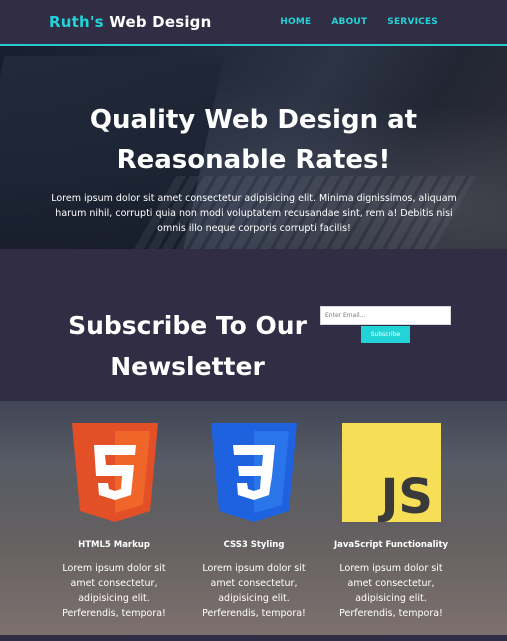 The image size is (507, 641). What do you see at coordinates (391, 545) in the screenshot?
I see `feature-js-title: JavaScript Functionality` at bounding box center [391, 545].